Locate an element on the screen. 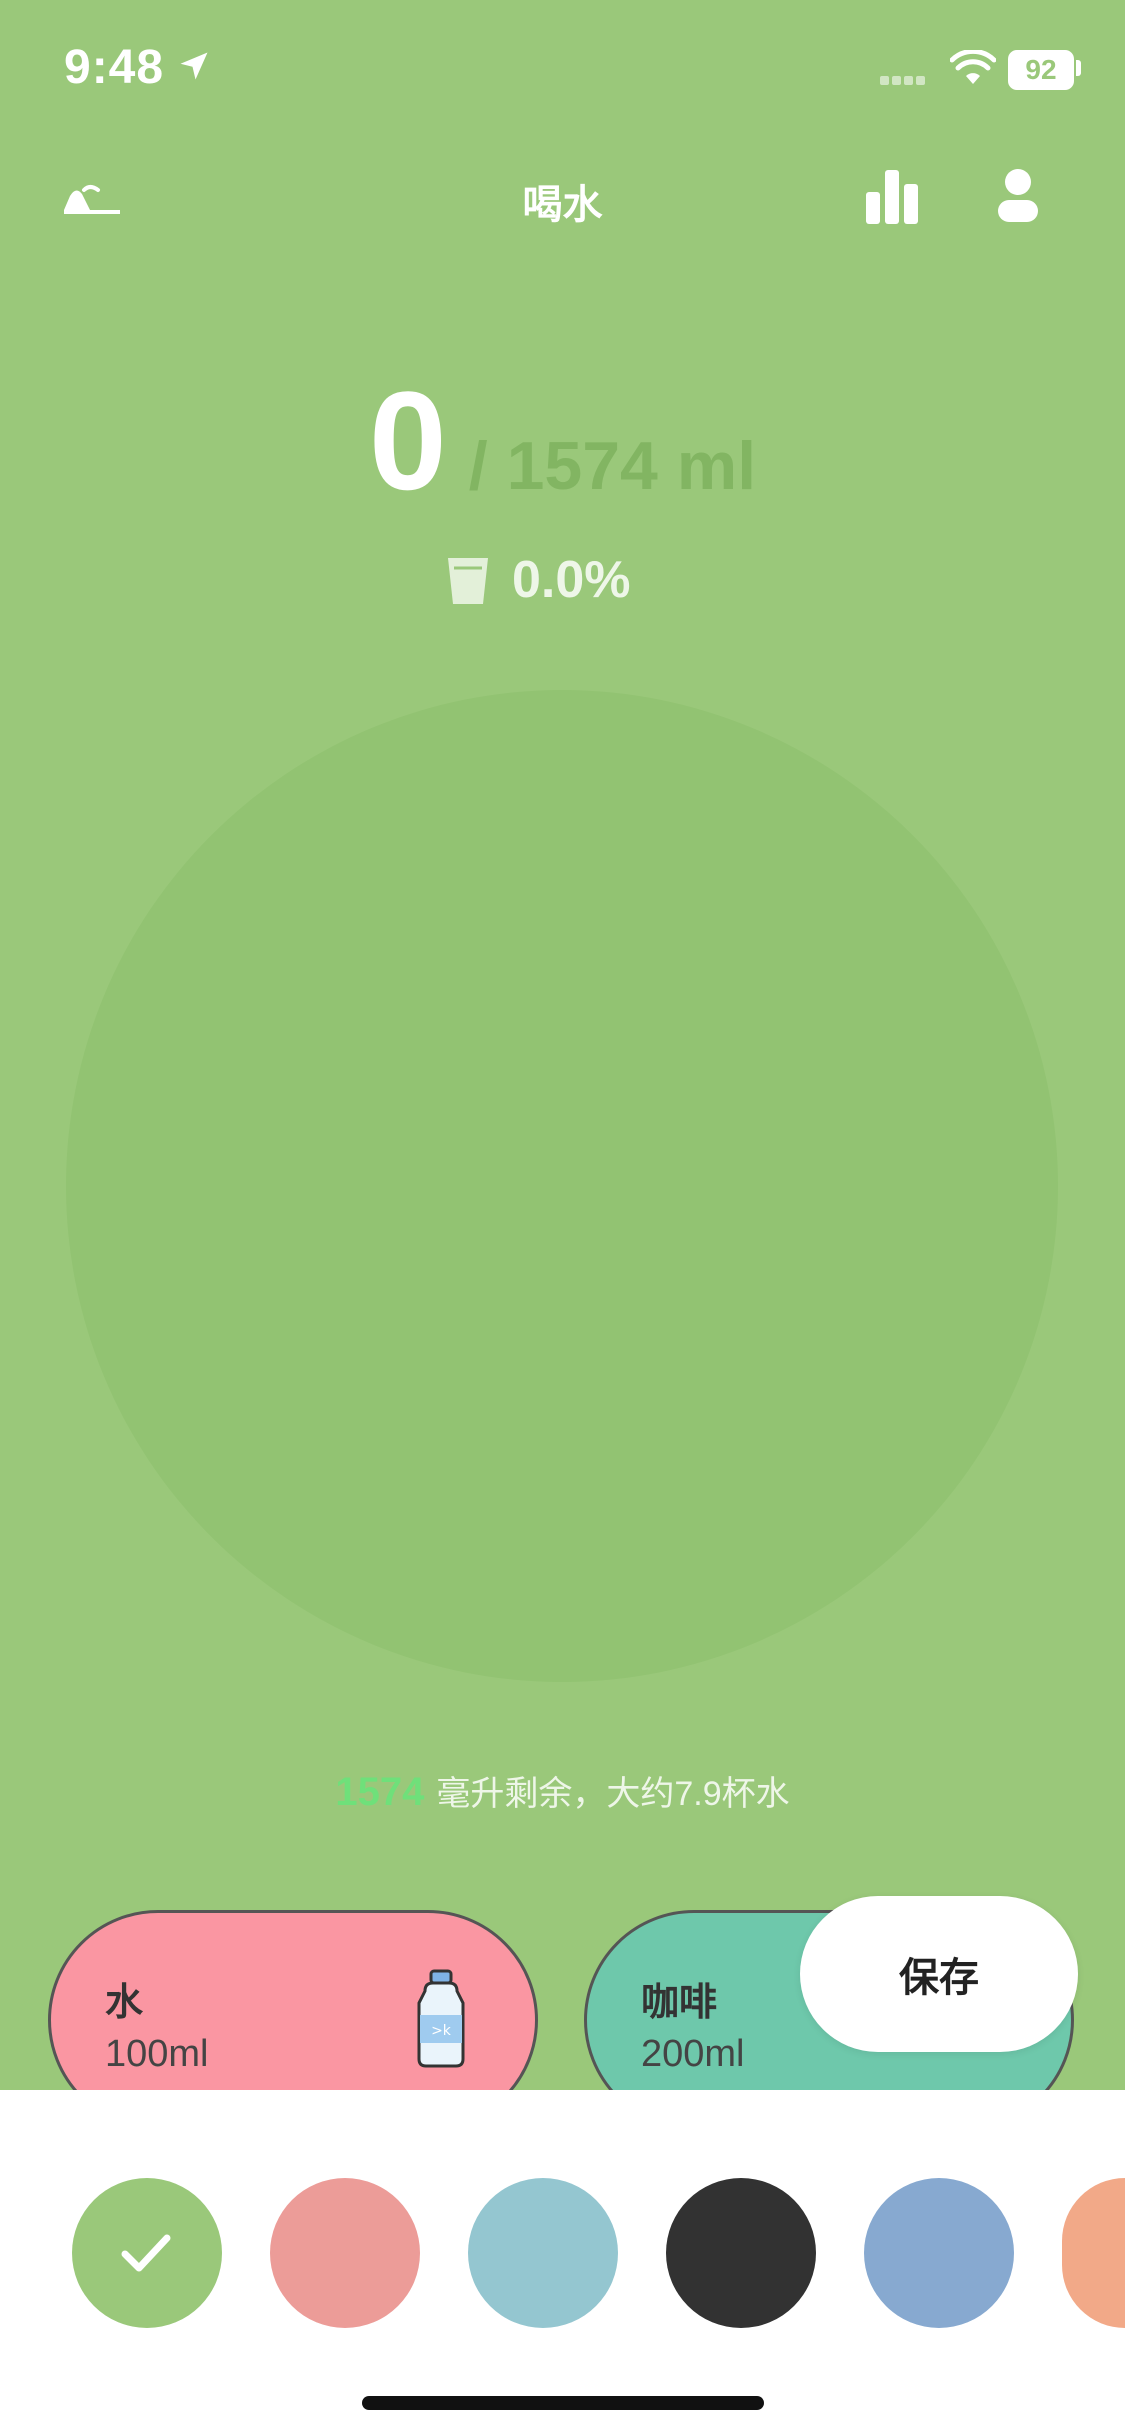 The height and width of the screenshot is (2436, 1125). page-title: 喝水 is located at coordinates (562, 205).